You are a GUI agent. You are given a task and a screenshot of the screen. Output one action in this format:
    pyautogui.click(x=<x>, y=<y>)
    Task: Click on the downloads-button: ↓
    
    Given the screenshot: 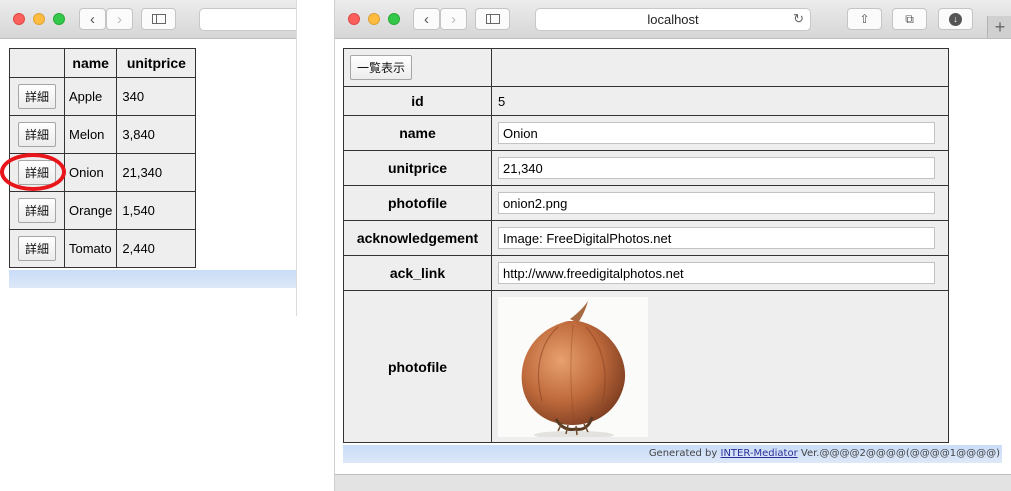 What is the action you would take?
    pyautogui.click(x=955, y=19)
    